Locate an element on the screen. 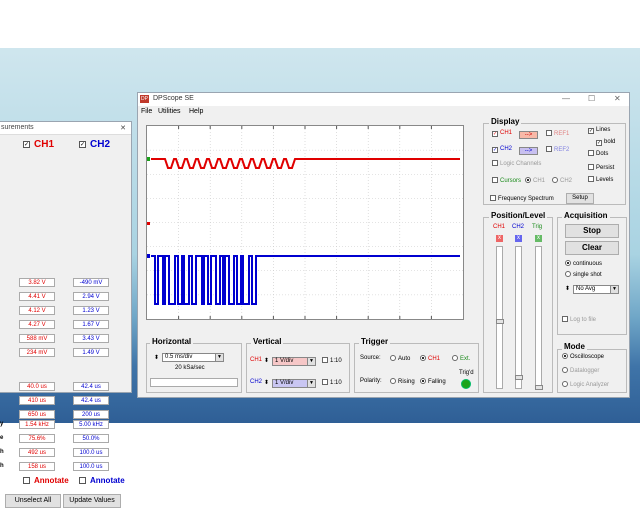  logic-channels-checkbox: Logic Channels is located at coordinates (516, 163).